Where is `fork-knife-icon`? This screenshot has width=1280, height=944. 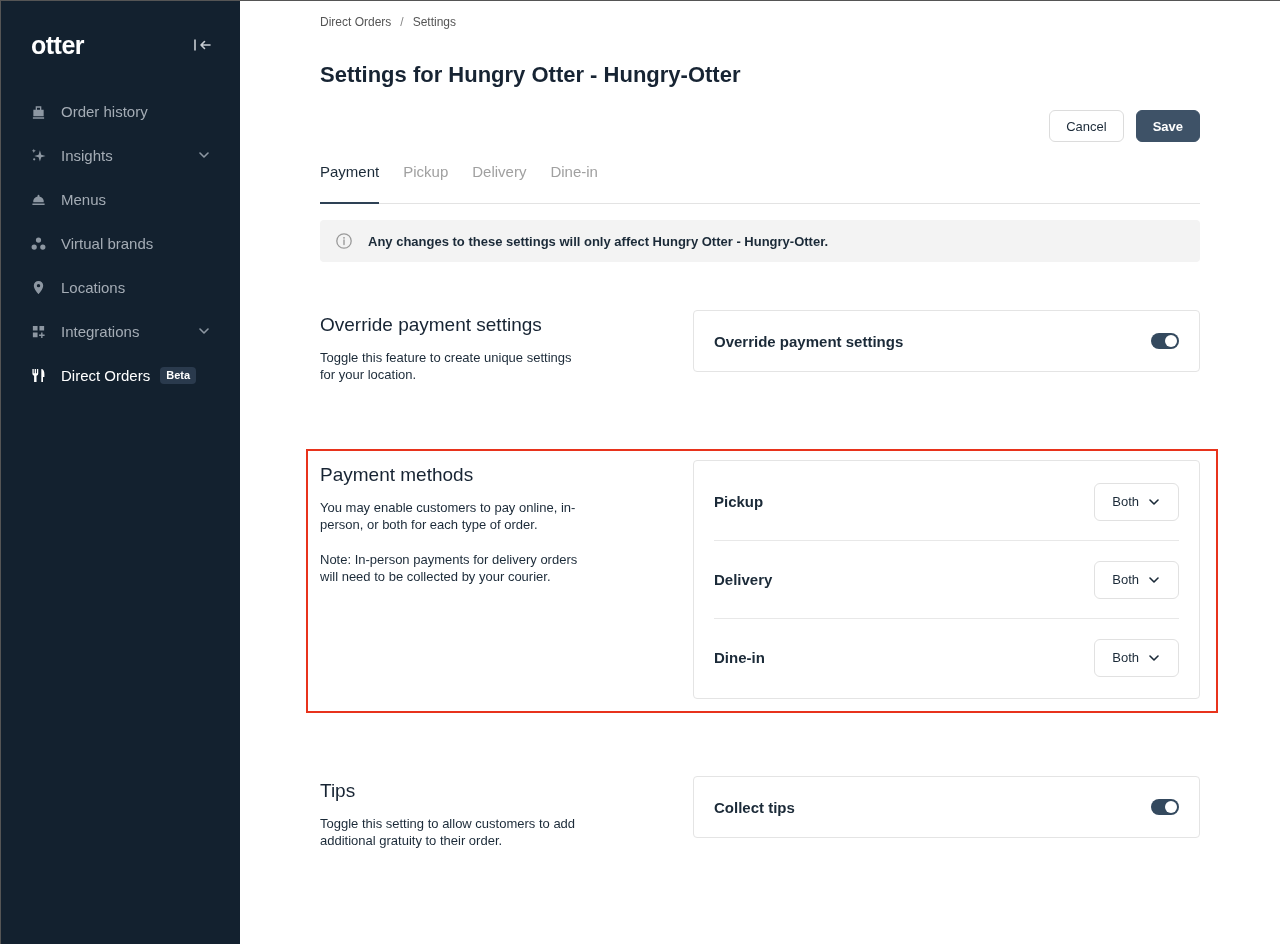 fork-knife-icon is located at coordinates (38, 375).